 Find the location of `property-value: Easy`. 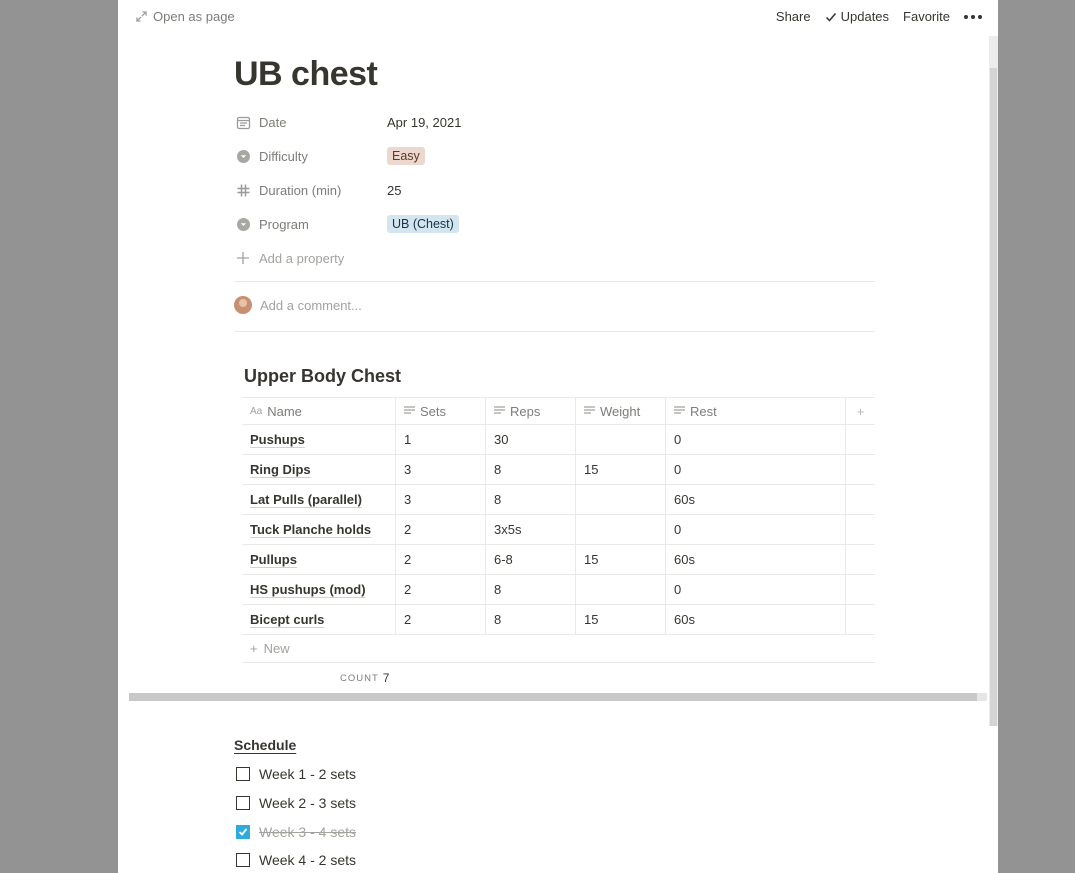

property-value: Easy is located at coordinates (406, 156).